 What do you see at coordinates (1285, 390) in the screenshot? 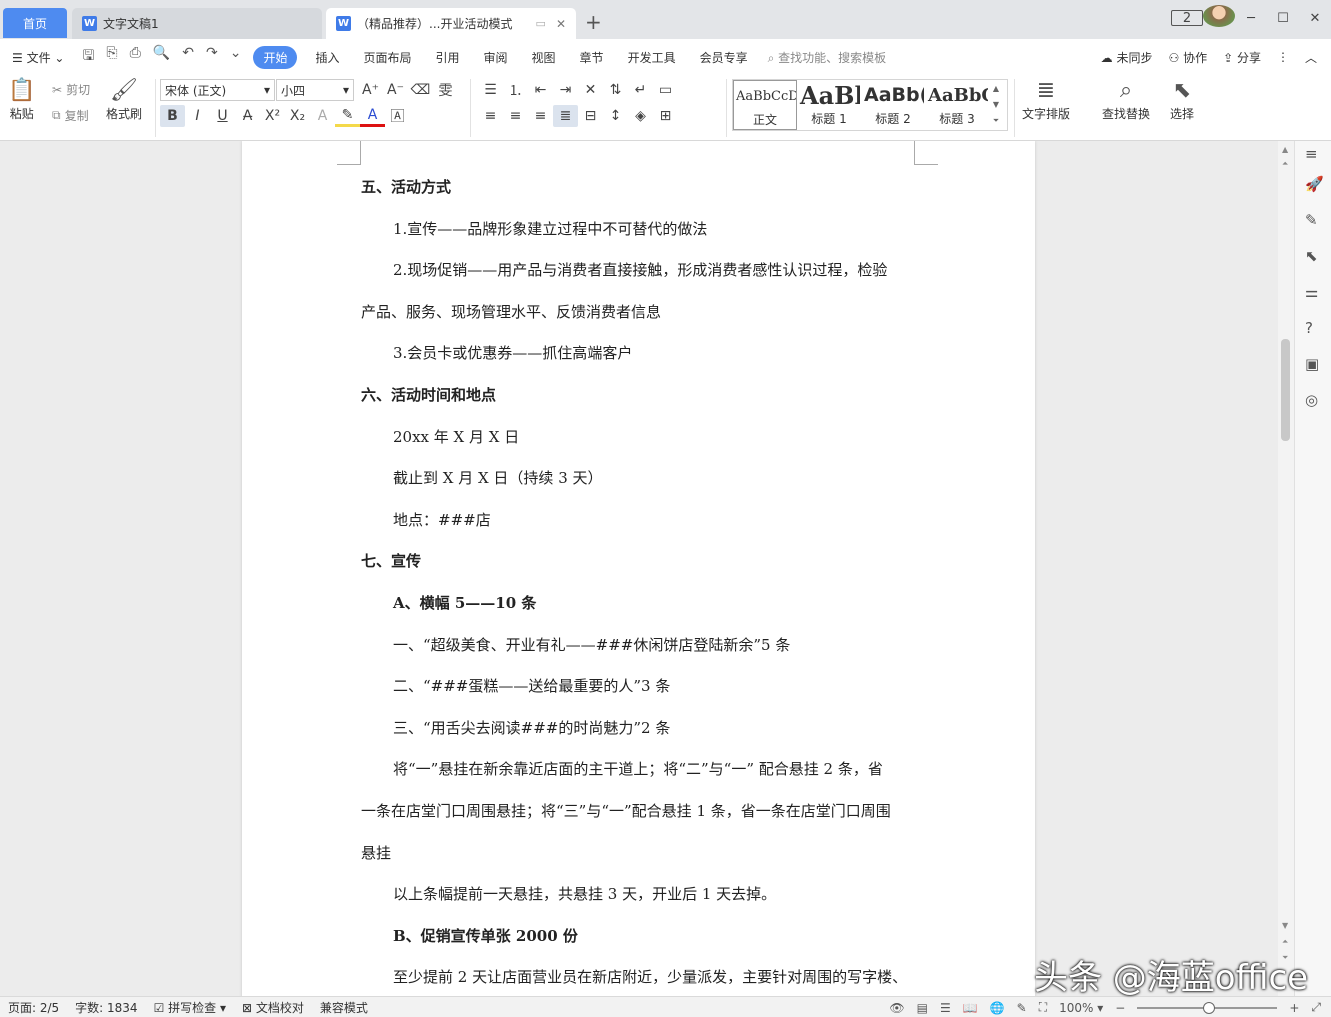
I see `scroll-thumb` at bounding box center [1285, 390].